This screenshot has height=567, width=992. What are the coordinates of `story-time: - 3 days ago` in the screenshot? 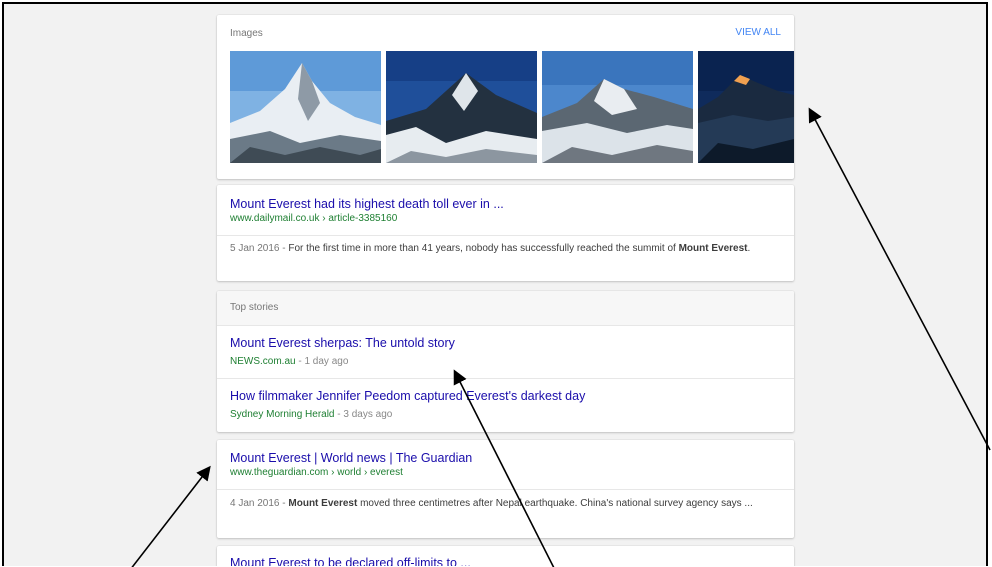 It's located at (363, 414).